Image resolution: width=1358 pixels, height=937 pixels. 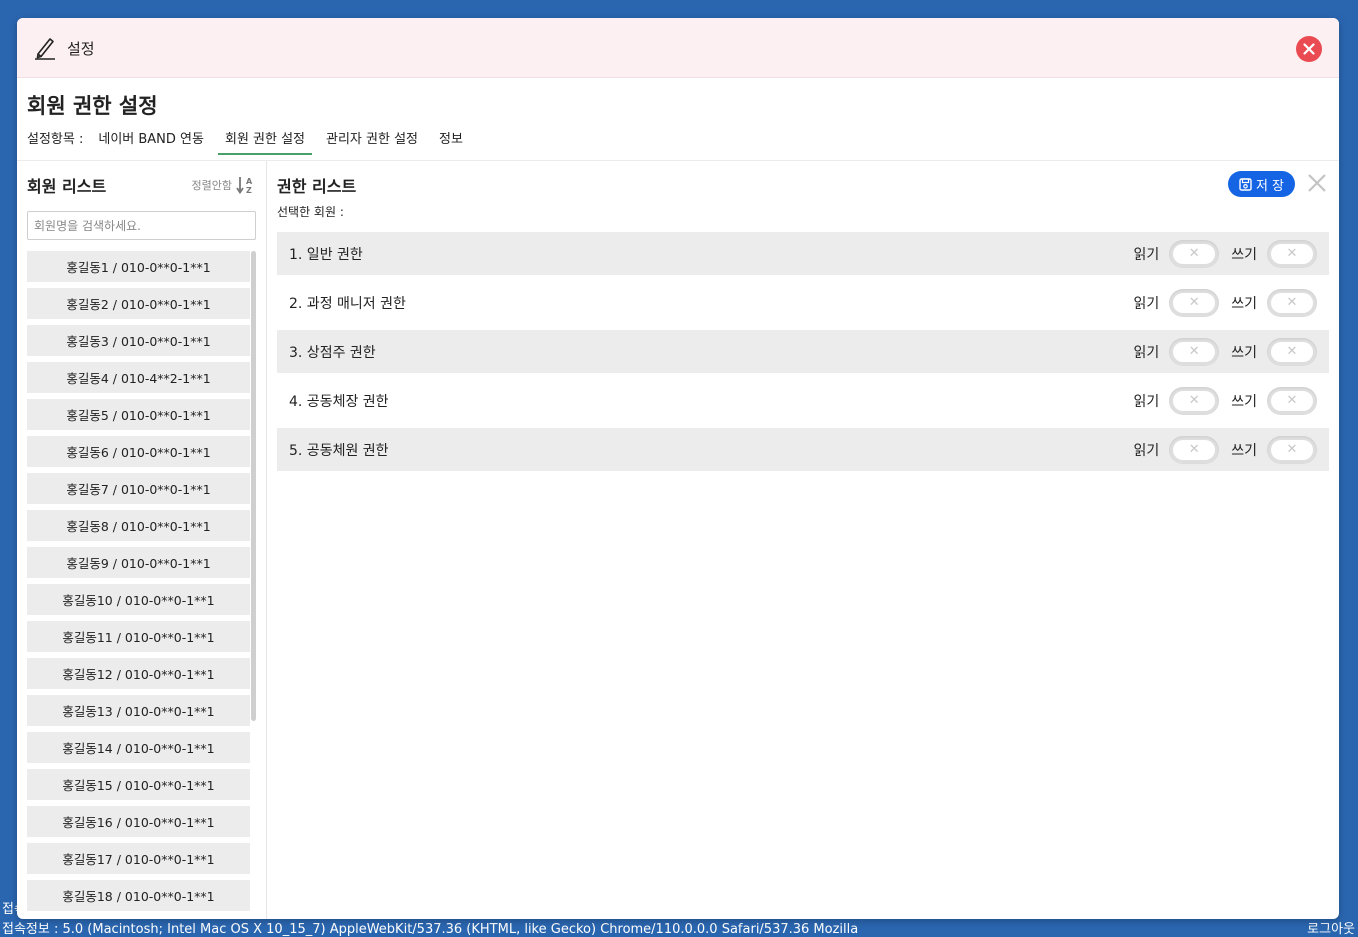 I want to click on sort-toggle: 정렬안함 A Z, so click(x=224, y=185).